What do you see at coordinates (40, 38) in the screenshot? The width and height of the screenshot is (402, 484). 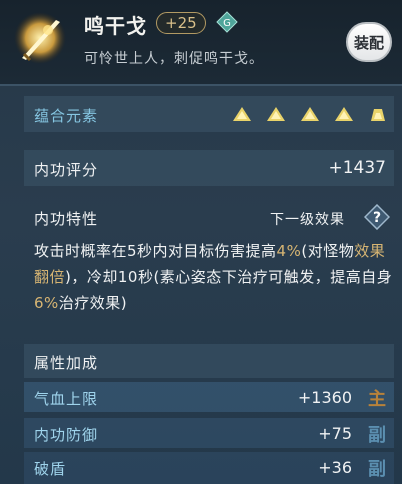 I see `sword-item-icon` at bounding box center [40, 38].